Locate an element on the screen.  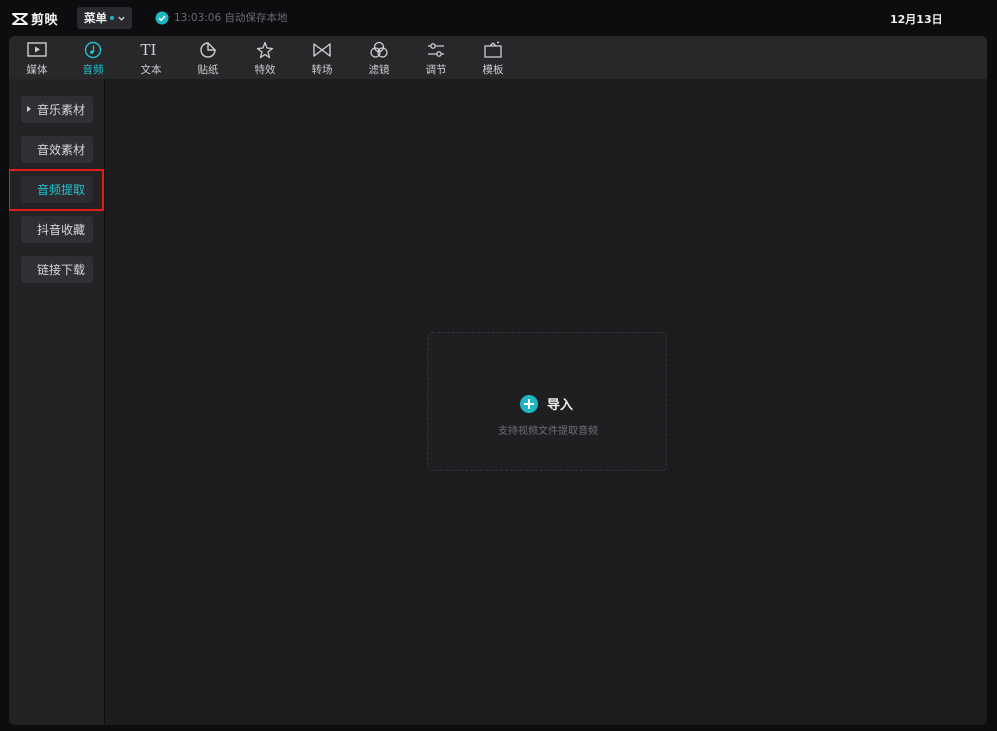
tab-transition-label: 转场 is located at coordinates (322, 70).